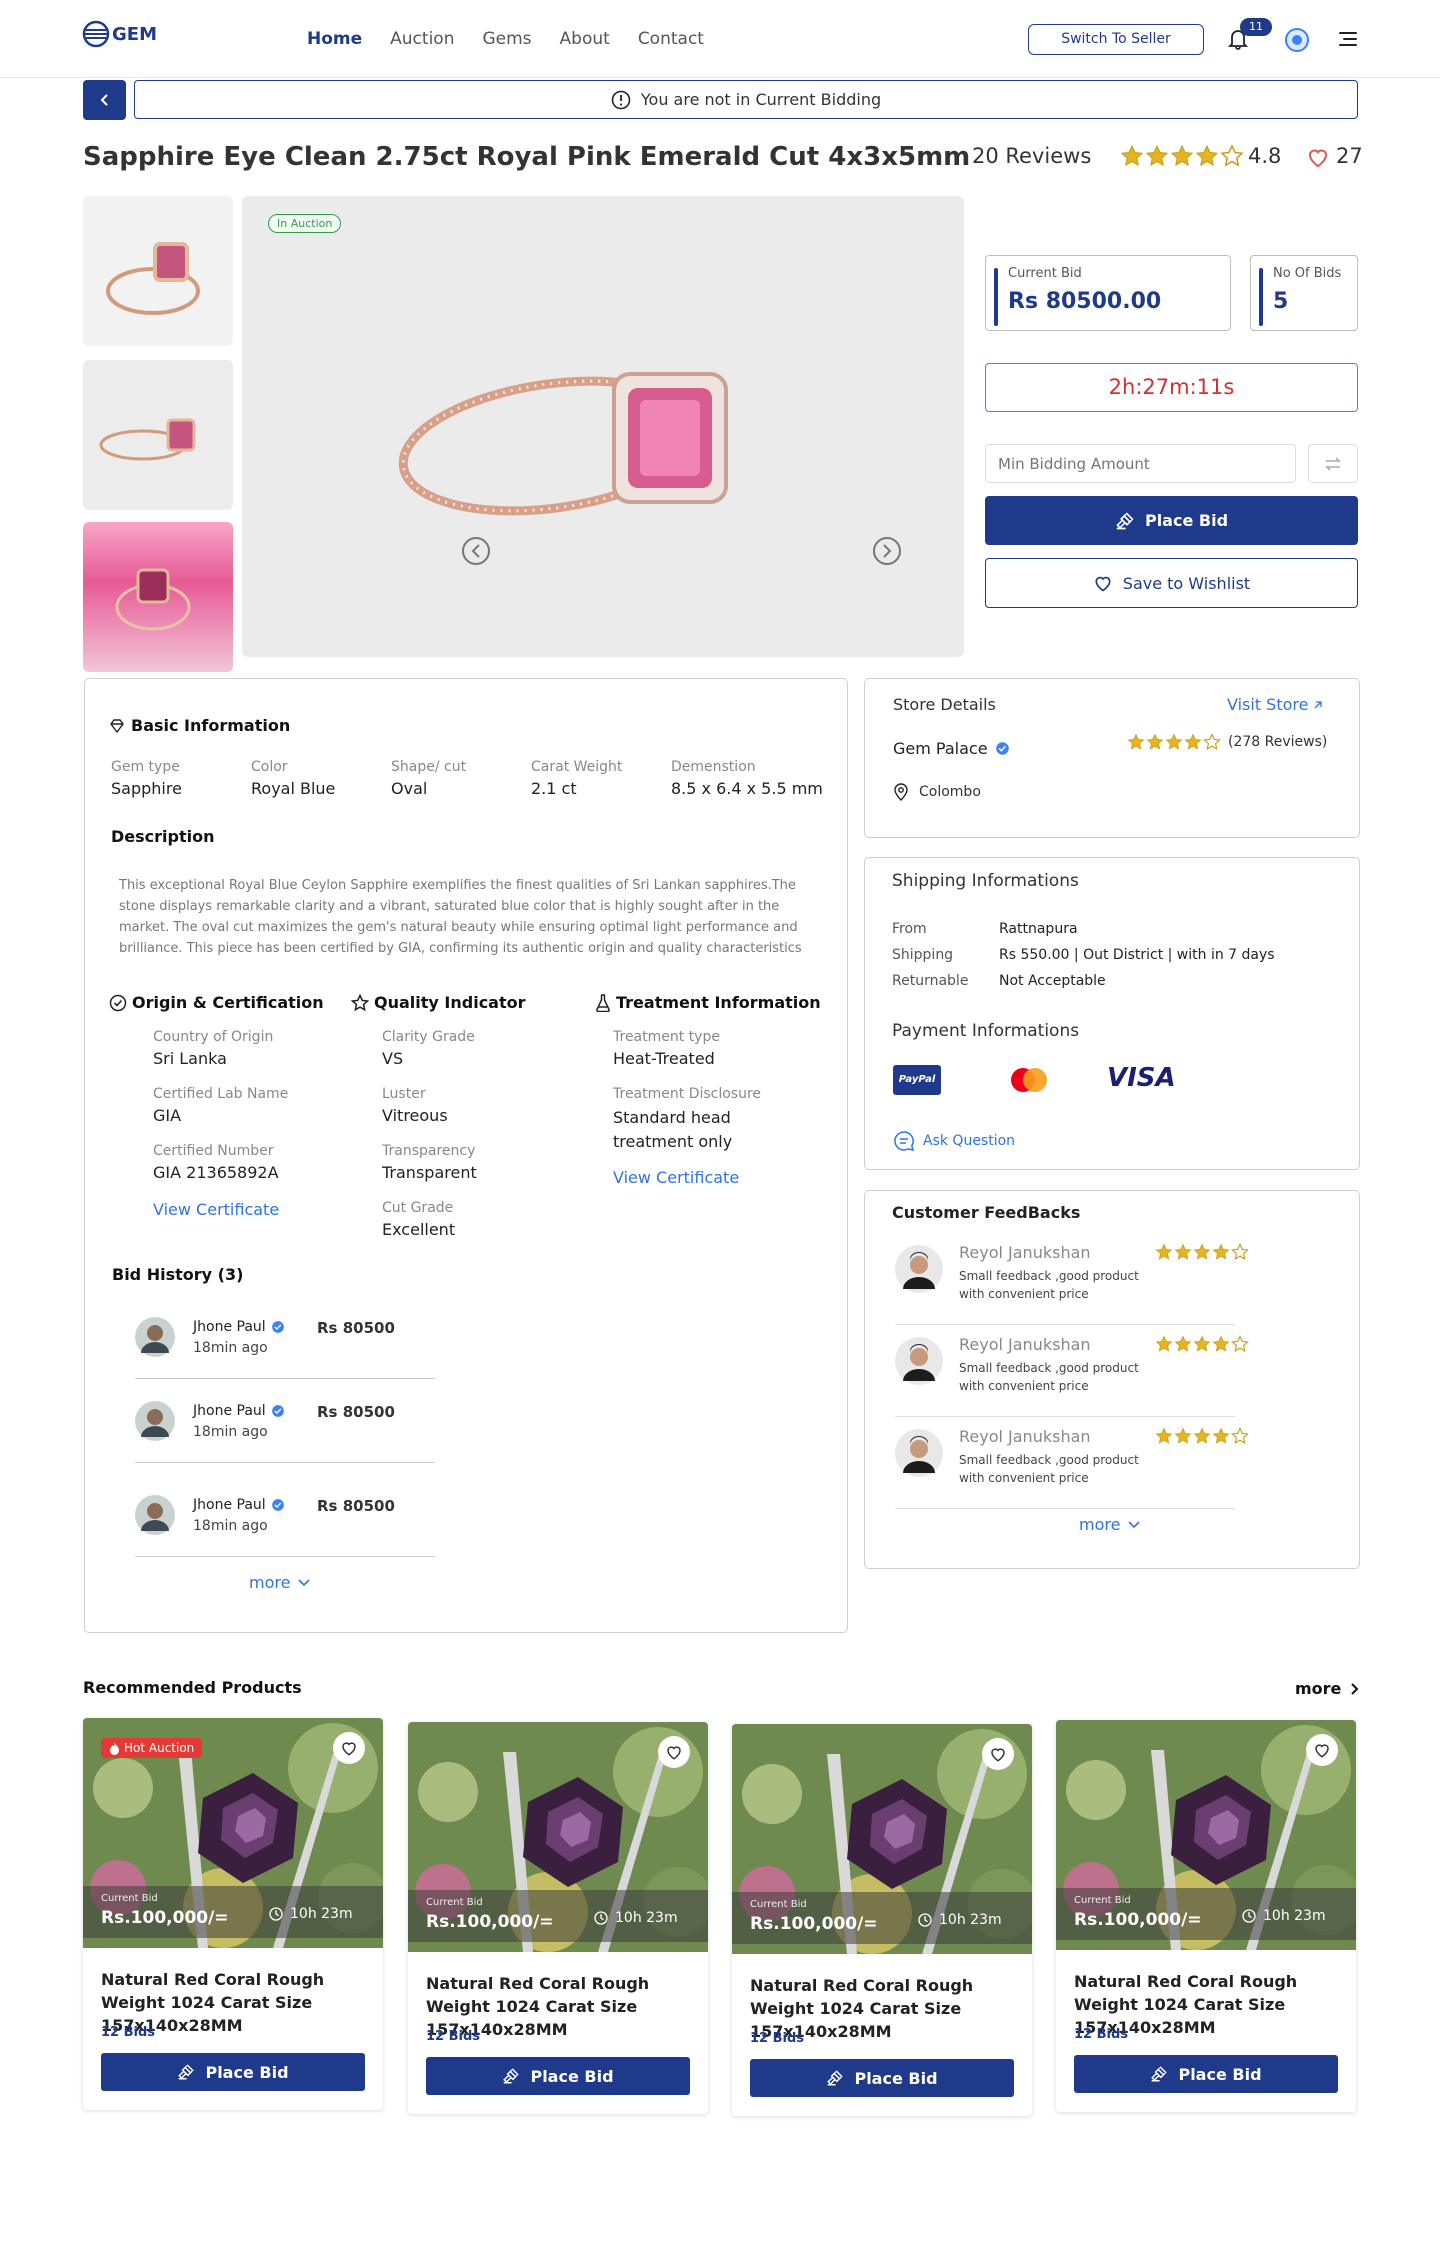 The image size is (1440, 2255). Describe the element at coordinates (778, 1904) in the screenshot. I see `current-bid-label: Current Bid` at that location.